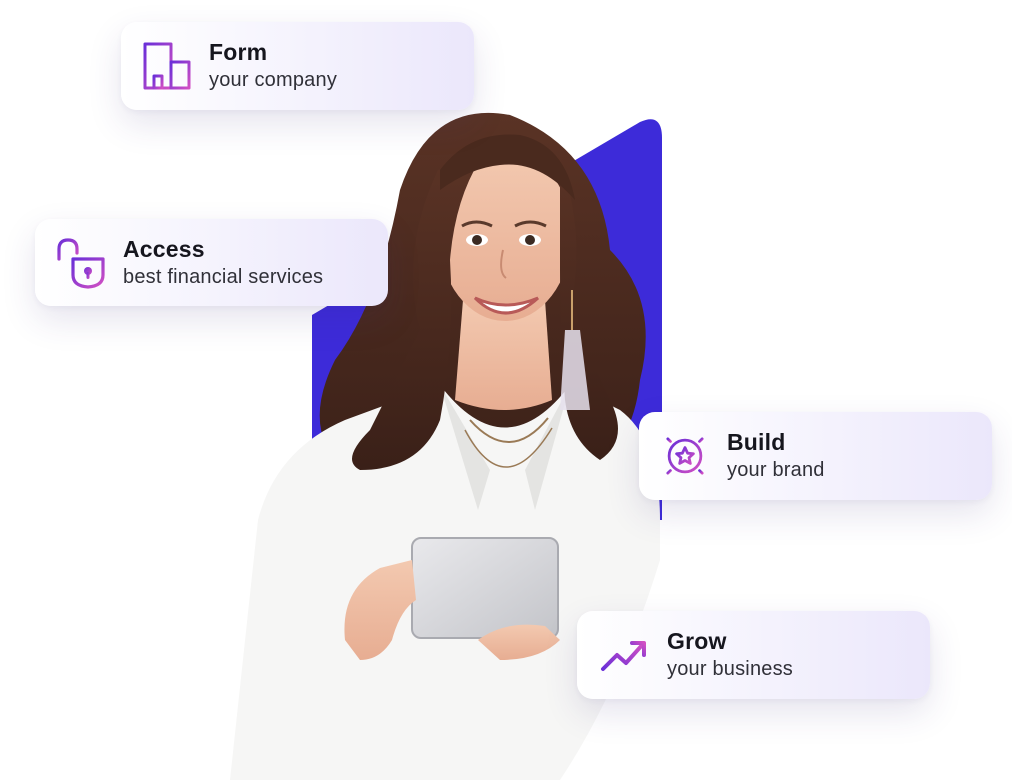 The height and width of the screenshot is (780, 1012). Describe the element at coordinates (753, 655) in the screenshot. I see `feature-card-grow: Grow your business` at that location.